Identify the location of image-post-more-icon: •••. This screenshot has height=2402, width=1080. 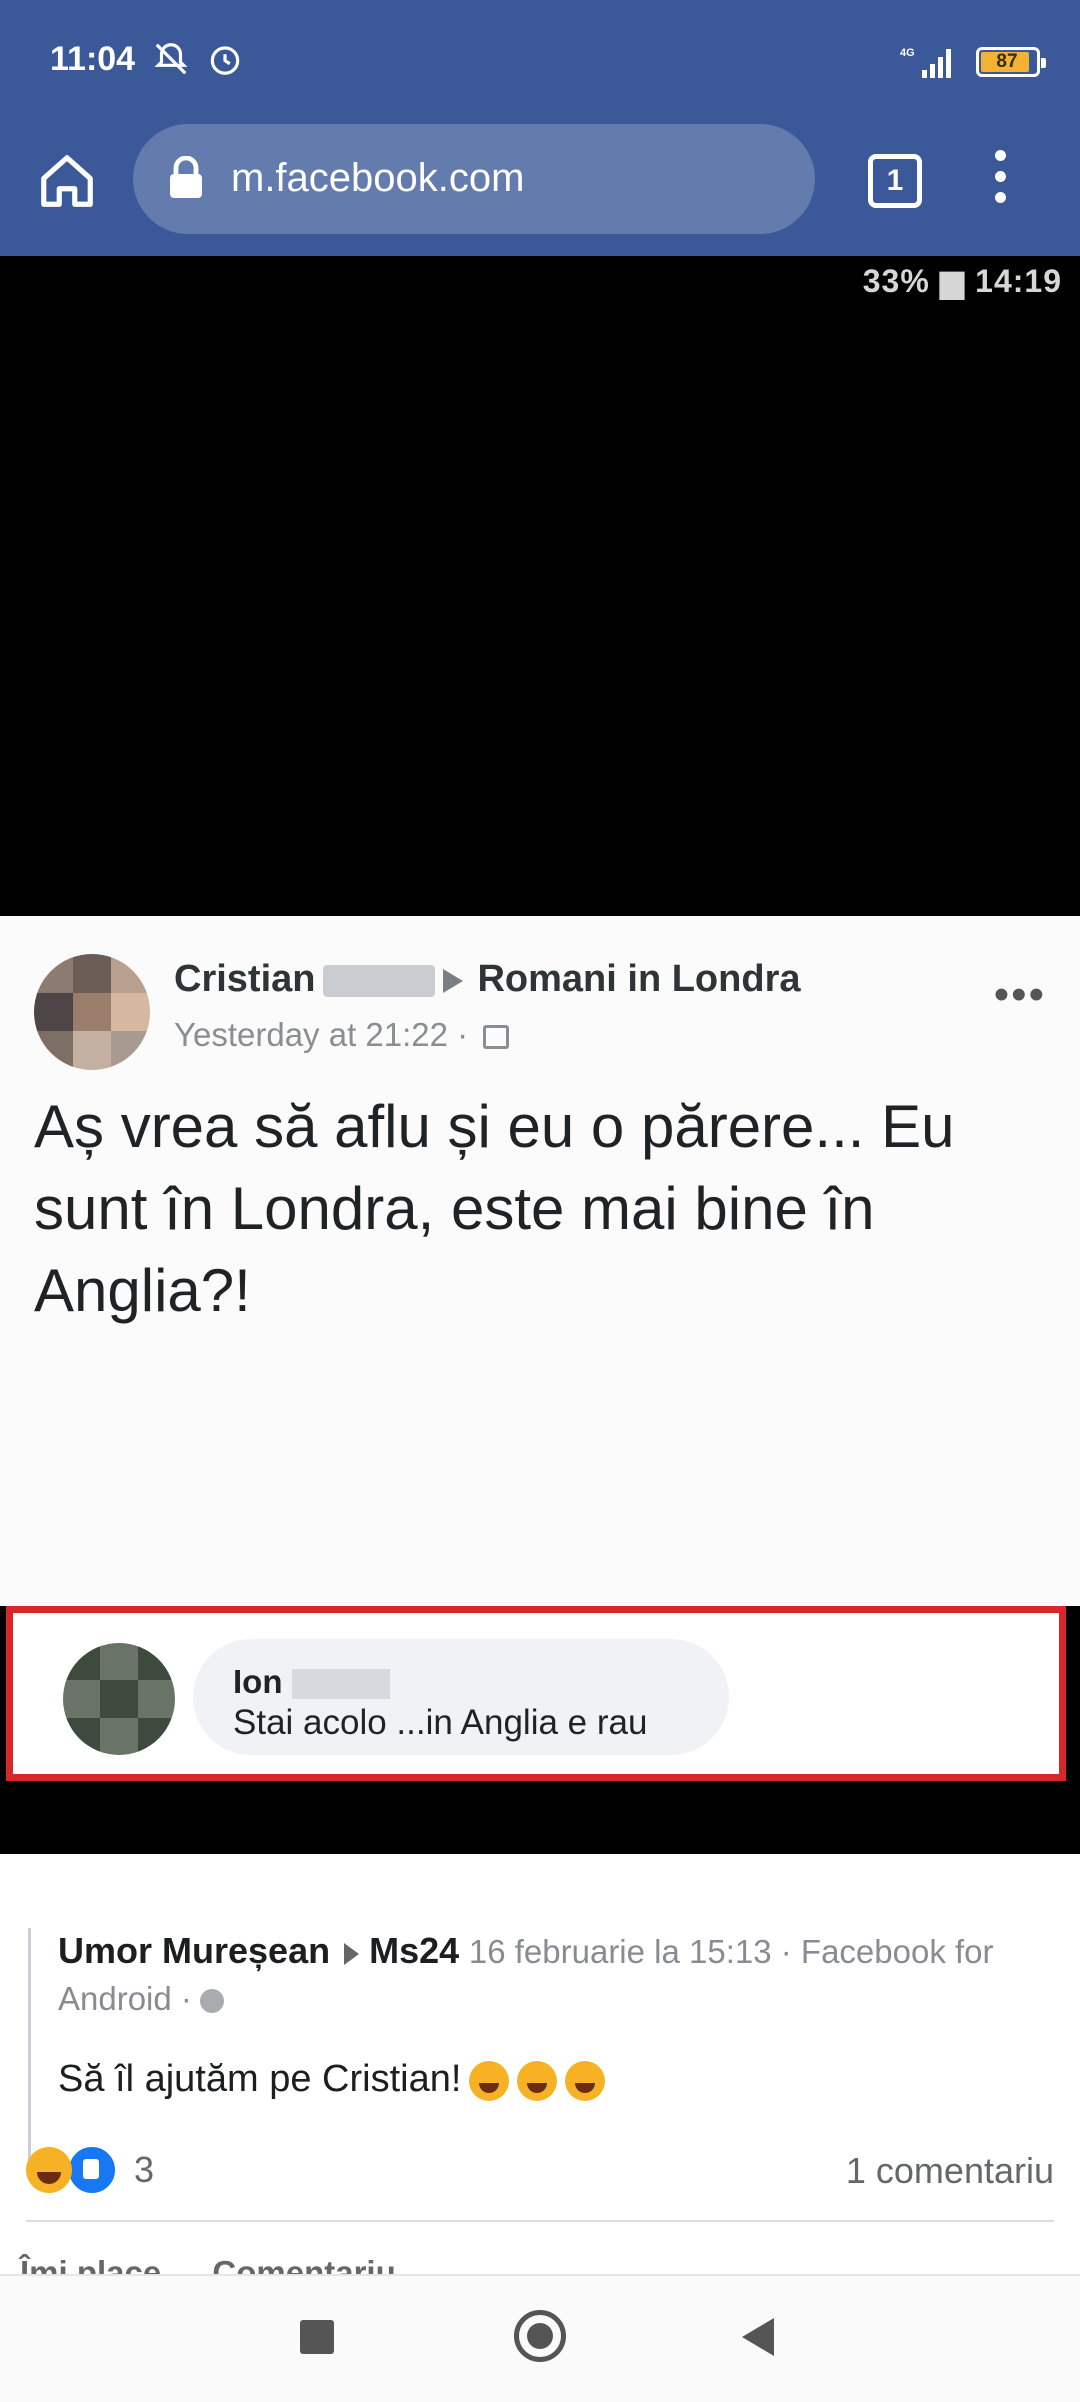
(1019, 994).